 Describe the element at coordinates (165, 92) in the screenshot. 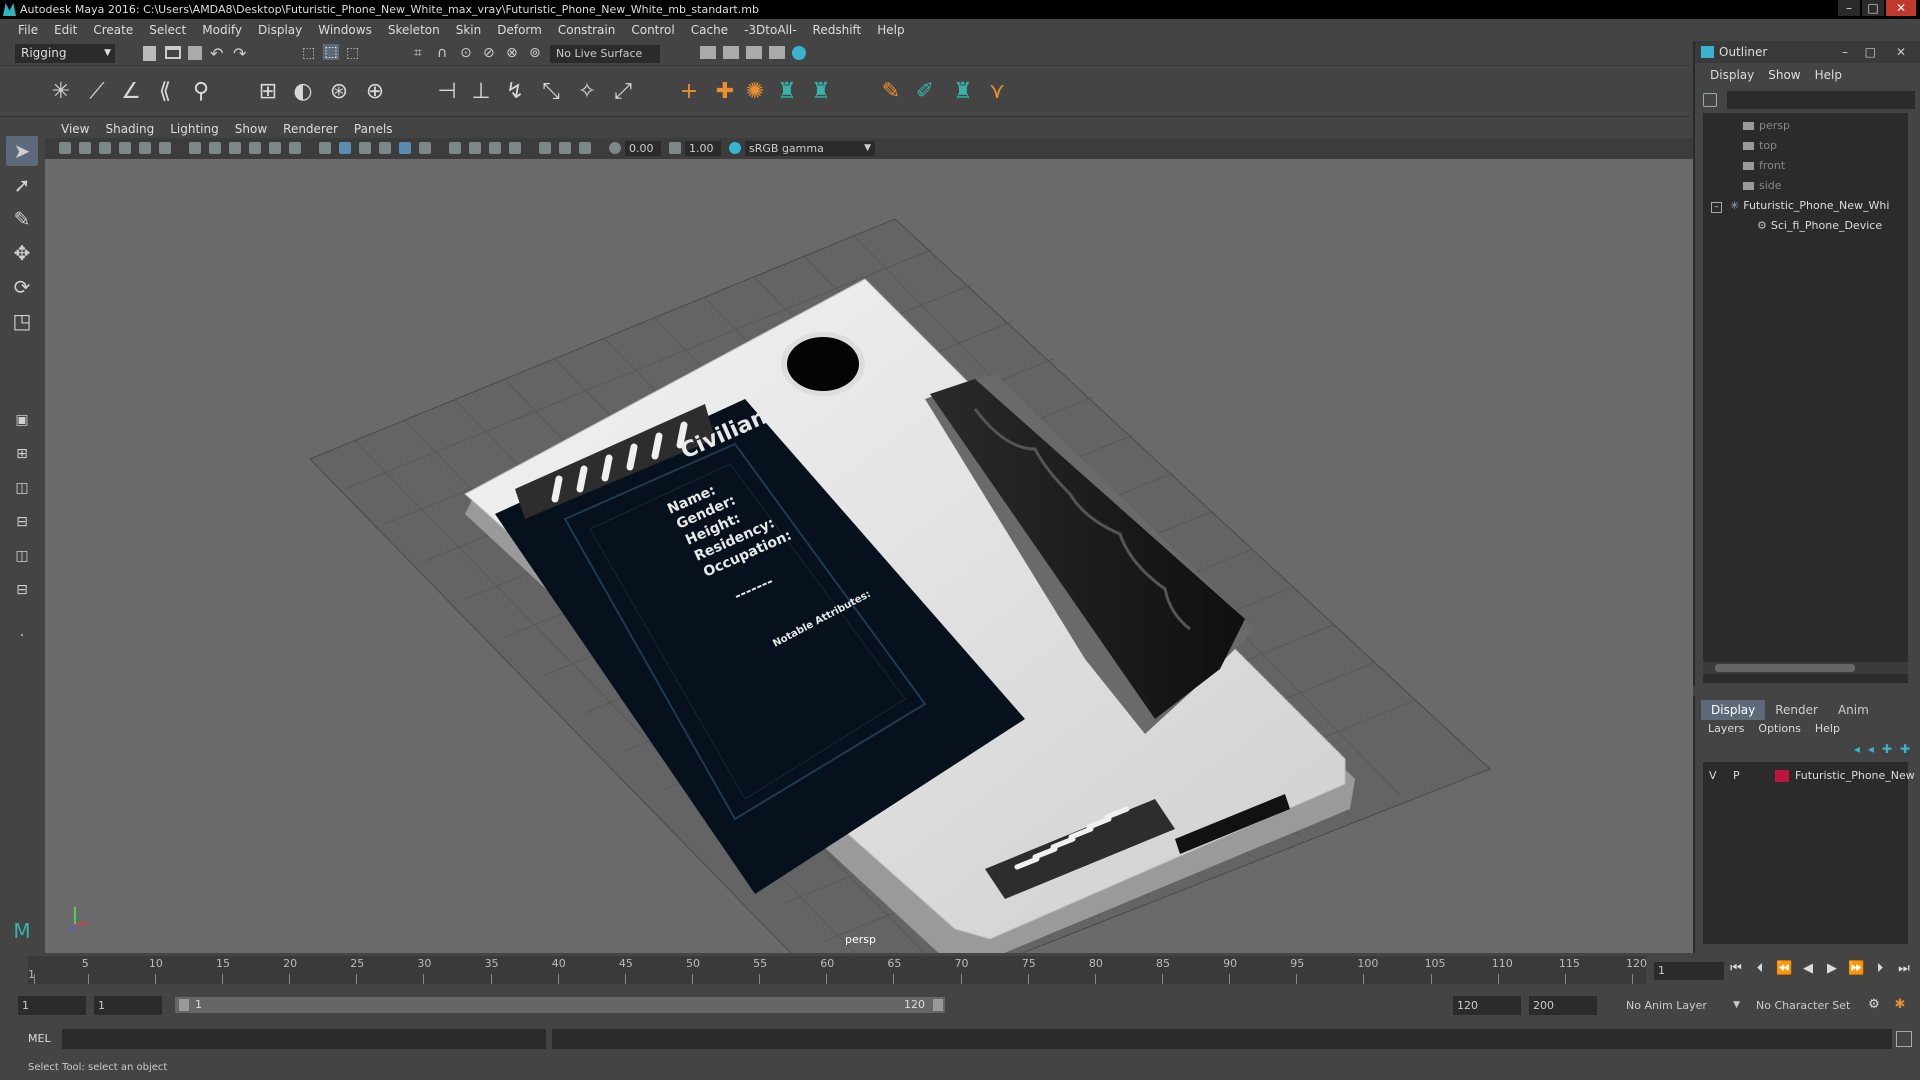

I see `mirror-joint-icon: ⟪` at that location.